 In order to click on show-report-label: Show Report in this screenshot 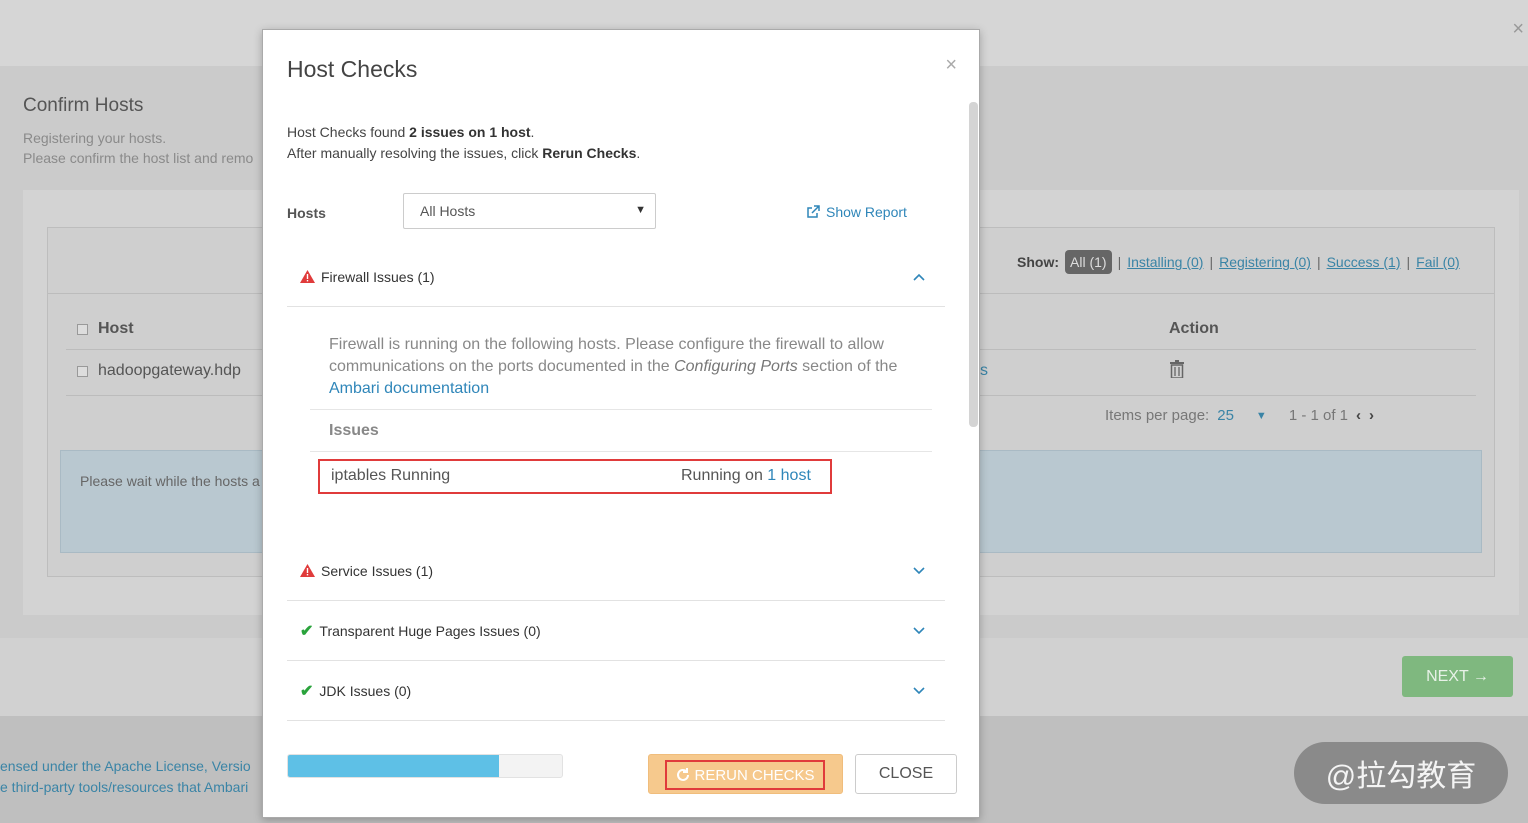, I will do `click(866, 212)`.